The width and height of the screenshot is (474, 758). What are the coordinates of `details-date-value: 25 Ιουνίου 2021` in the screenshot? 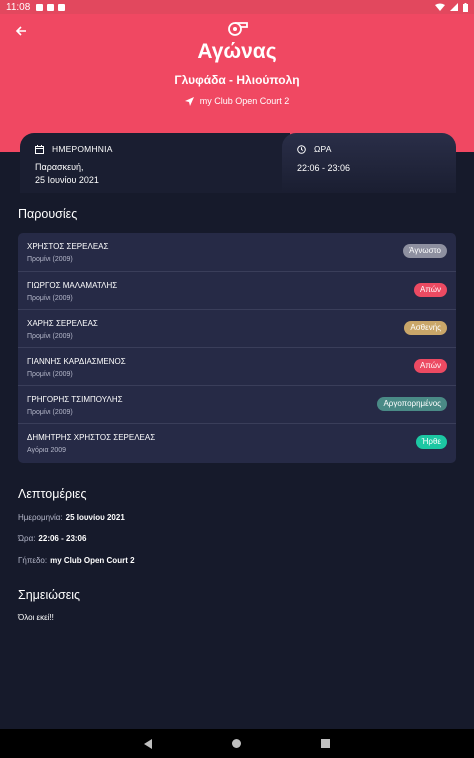 It's located at (95, 517).